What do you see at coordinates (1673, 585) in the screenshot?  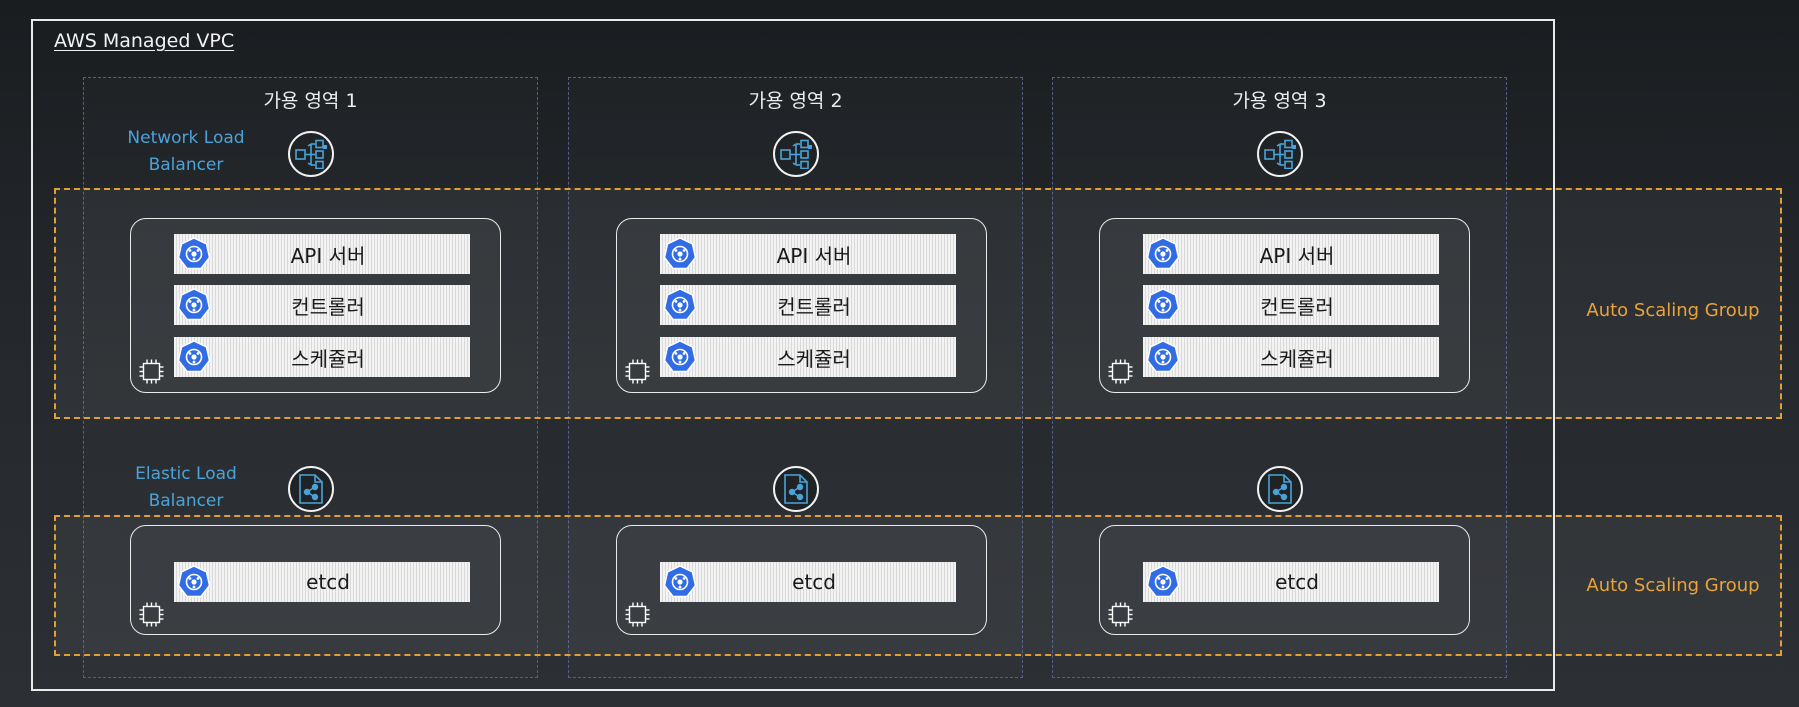 I see `etcd-auto-scaling-group-label: Auto Scaling Group` at bounding box center [1673, 585].